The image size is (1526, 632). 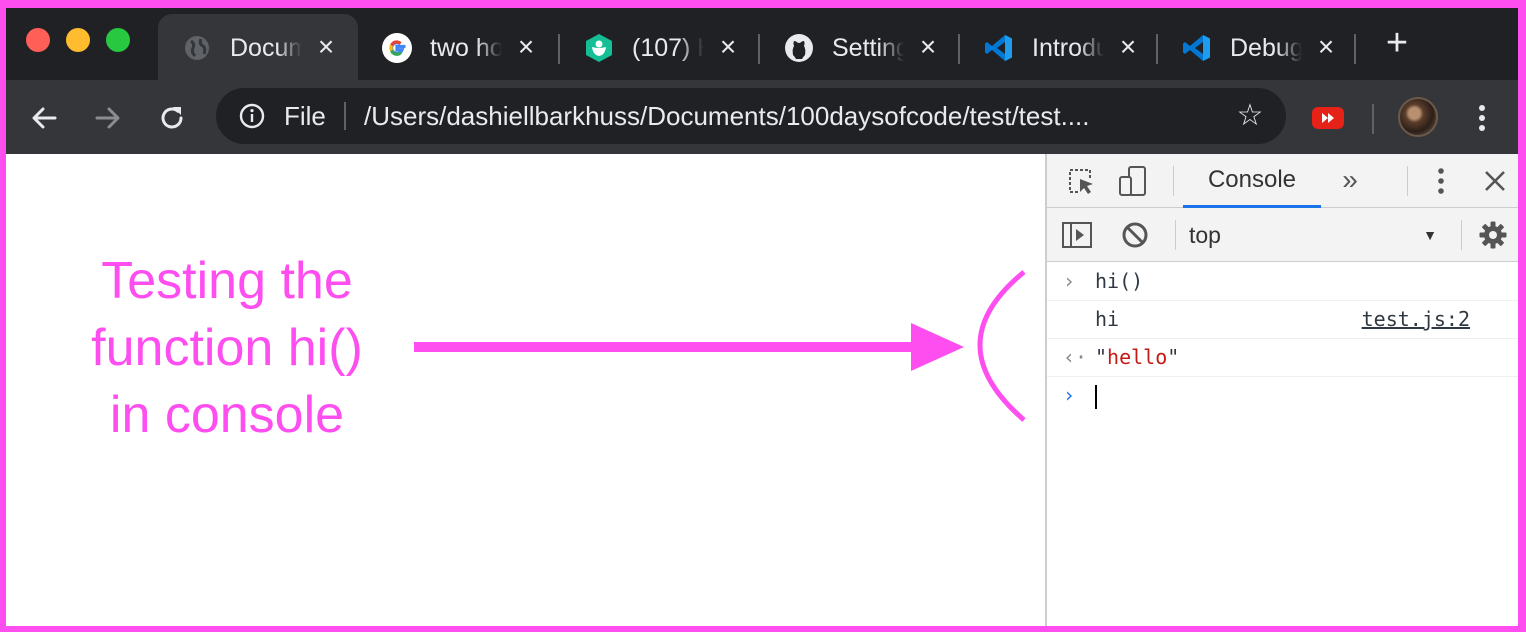 I want to click on annotation-arrow, so click(x=720, y=346).